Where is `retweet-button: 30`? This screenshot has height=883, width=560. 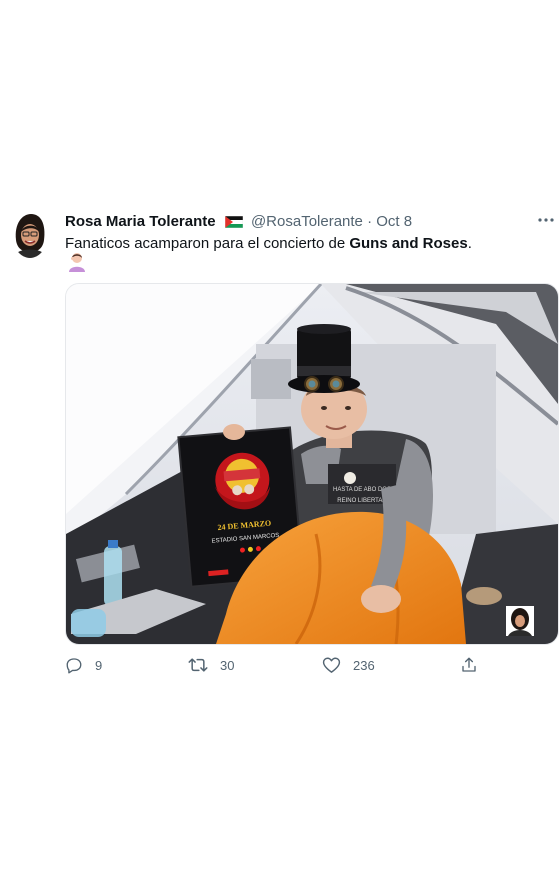
retweet-button: 30 is located at coordinates (211, 665).